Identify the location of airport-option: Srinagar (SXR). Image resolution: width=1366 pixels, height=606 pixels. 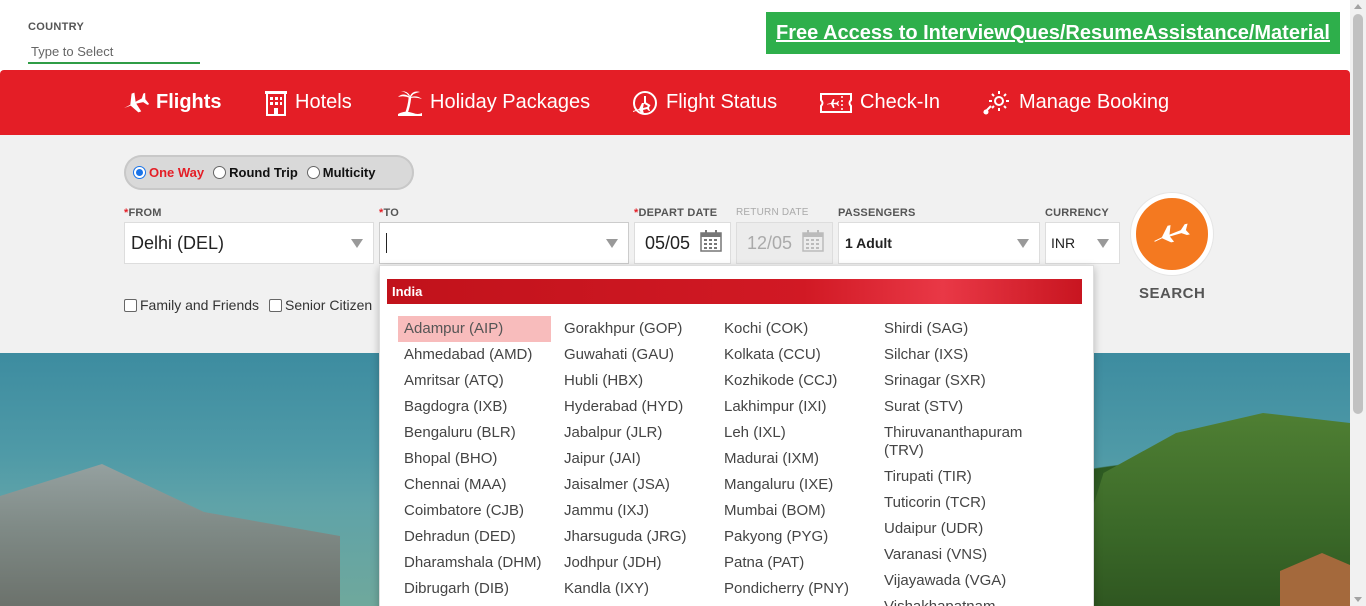
(958, 381).